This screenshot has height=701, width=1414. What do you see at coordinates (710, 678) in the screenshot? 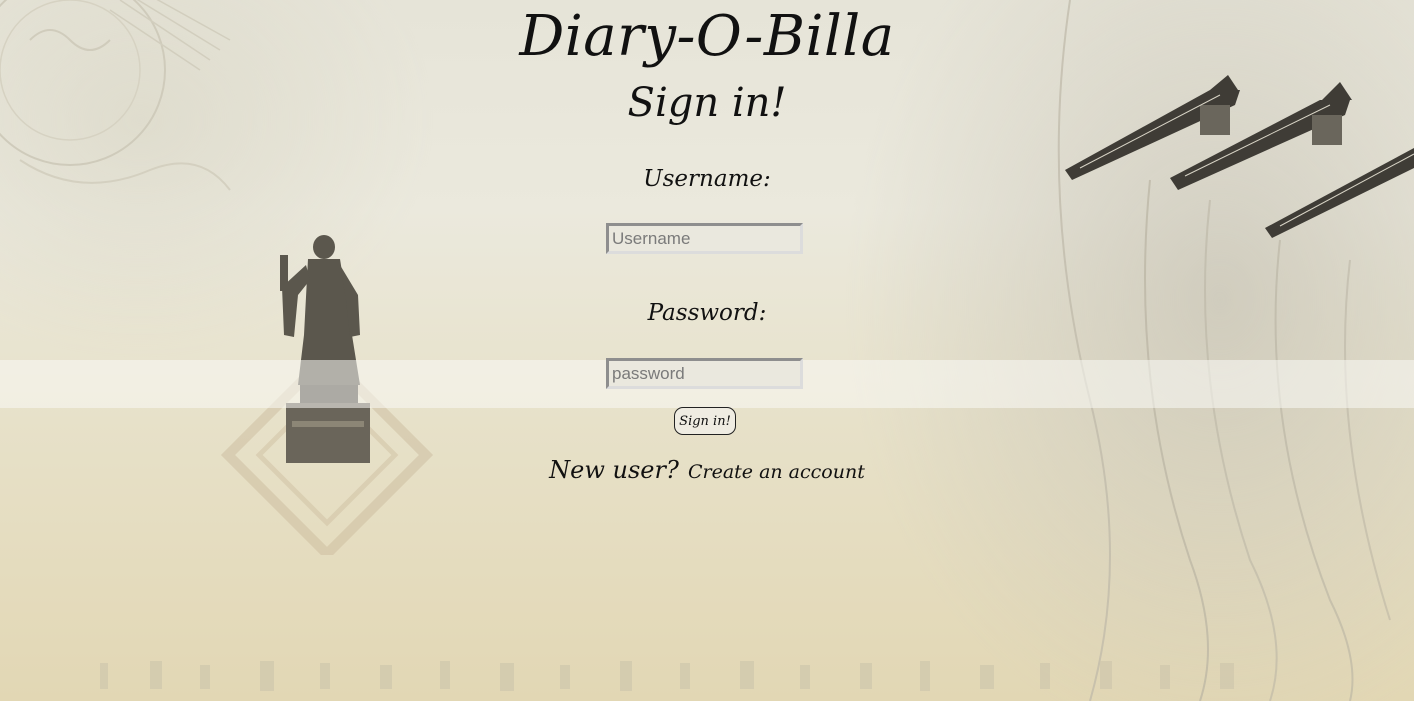
I see `background-faded-glyphs` at bounding box center [710, 678].